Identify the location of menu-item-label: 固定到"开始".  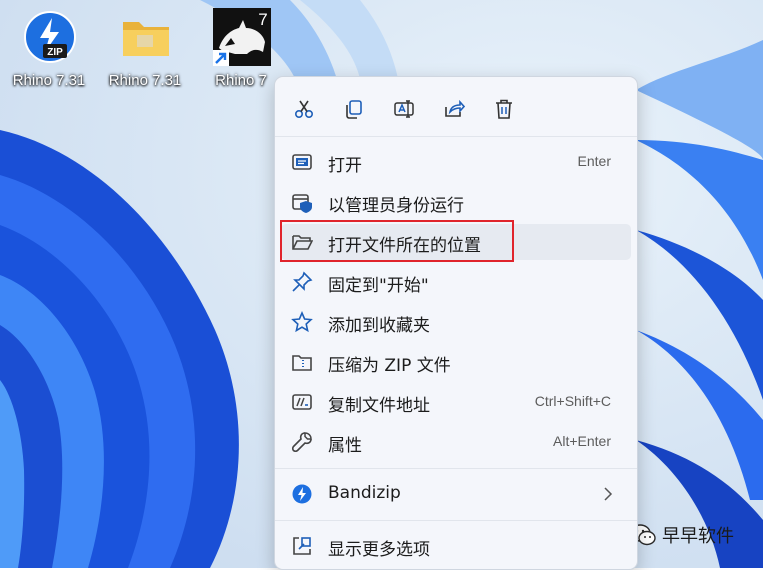
(378, 286).